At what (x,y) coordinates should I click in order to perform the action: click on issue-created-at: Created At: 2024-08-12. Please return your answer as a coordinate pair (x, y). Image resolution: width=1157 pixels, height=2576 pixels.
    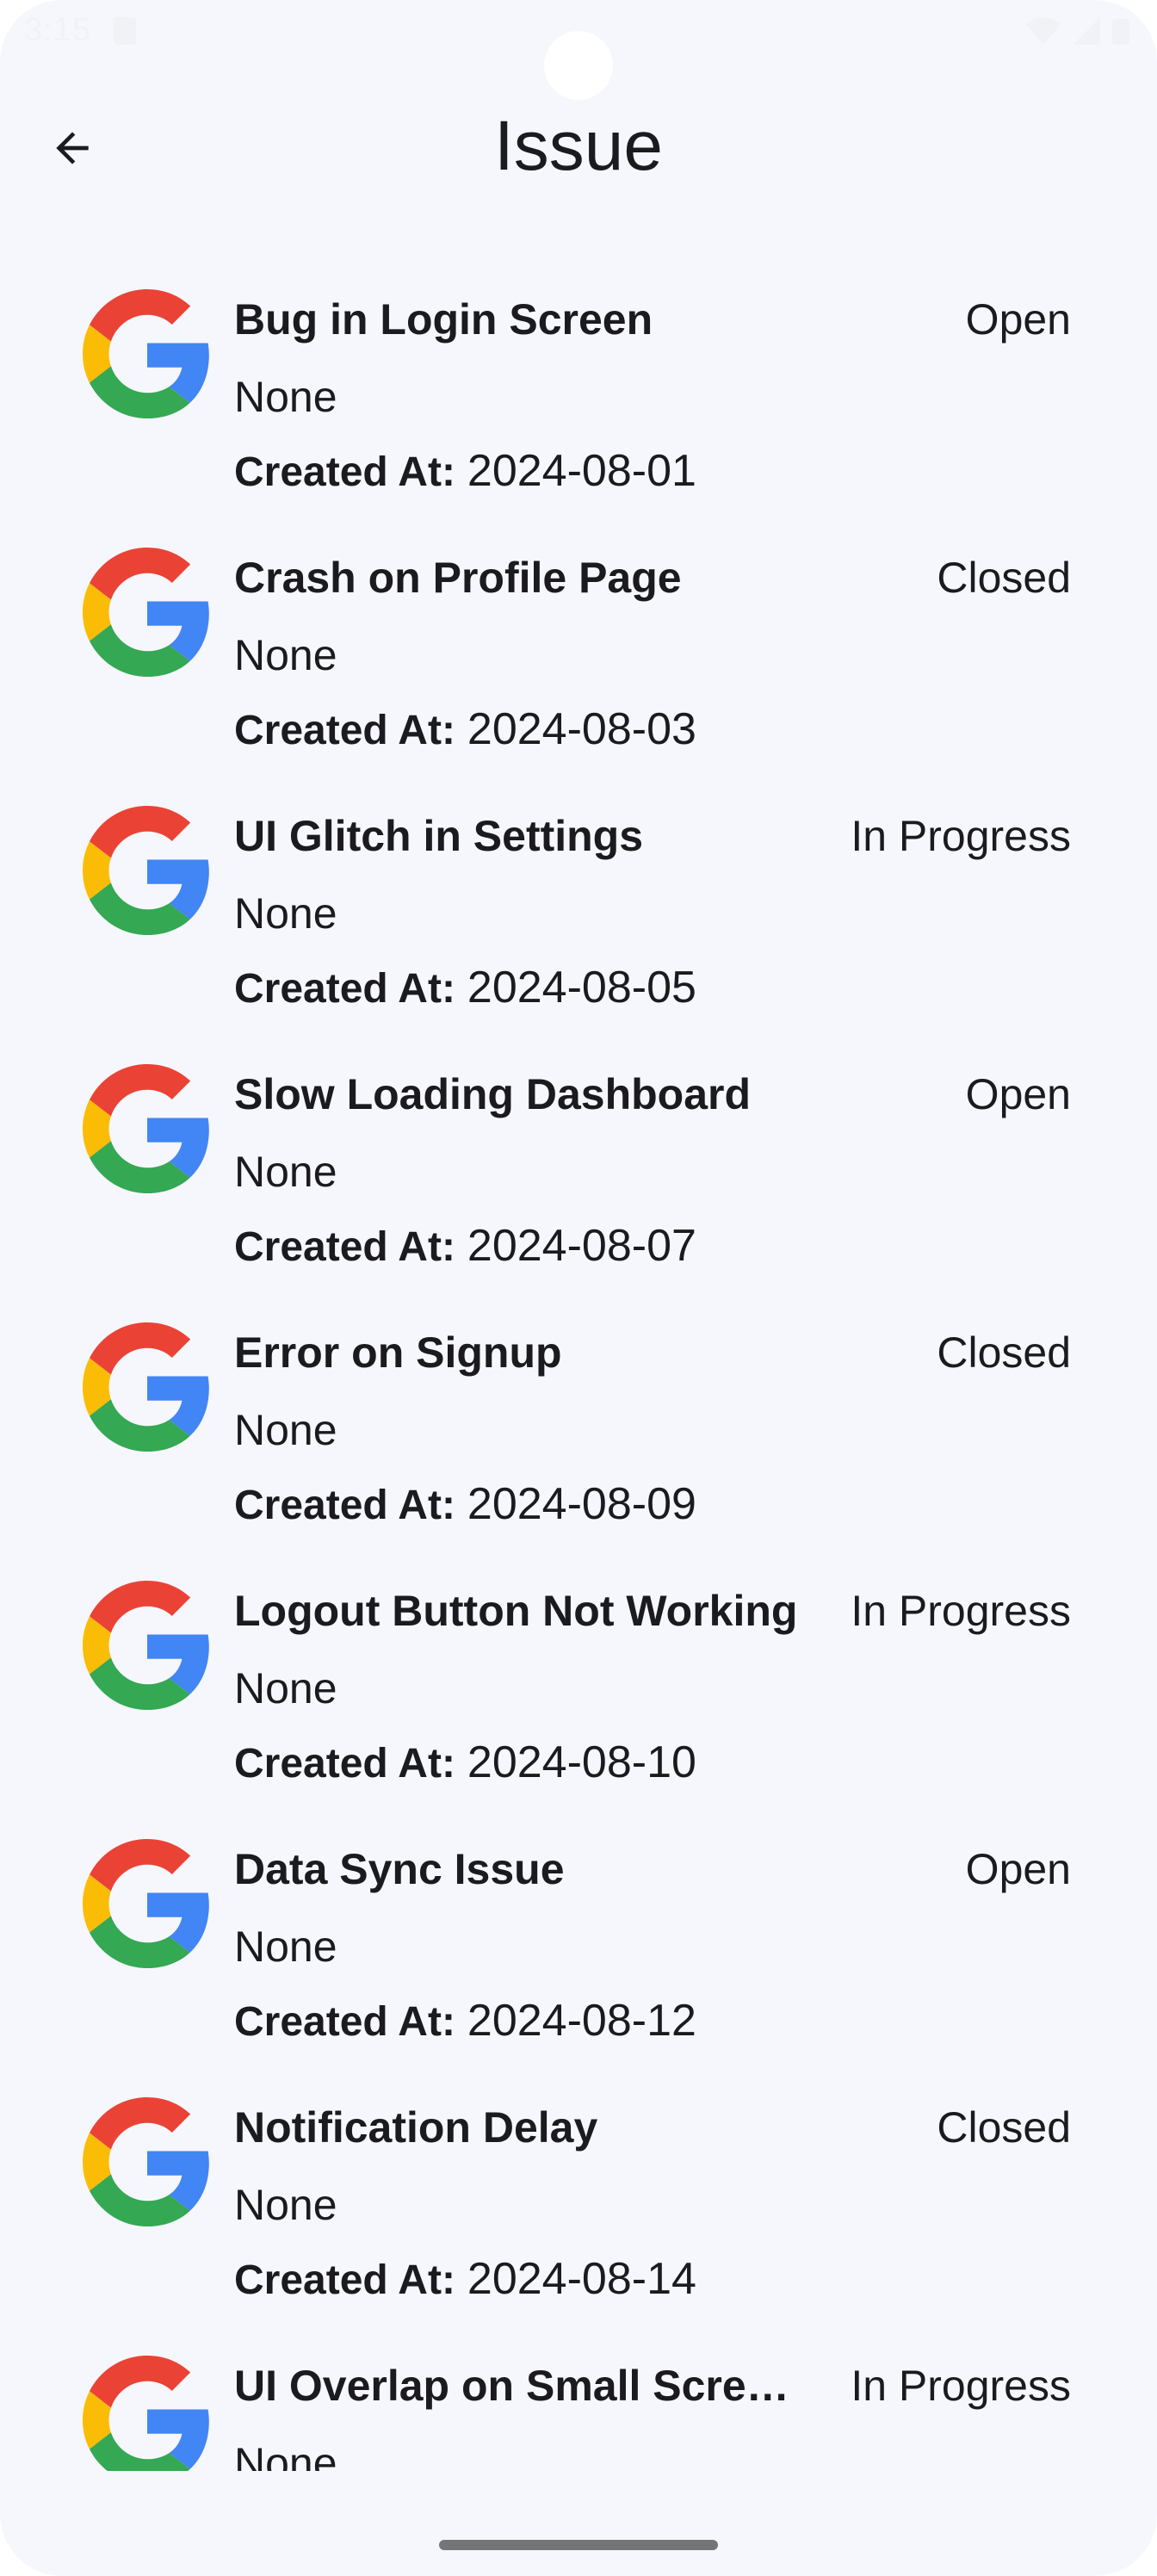
    Looking at the image, I should click on (465, 2022).